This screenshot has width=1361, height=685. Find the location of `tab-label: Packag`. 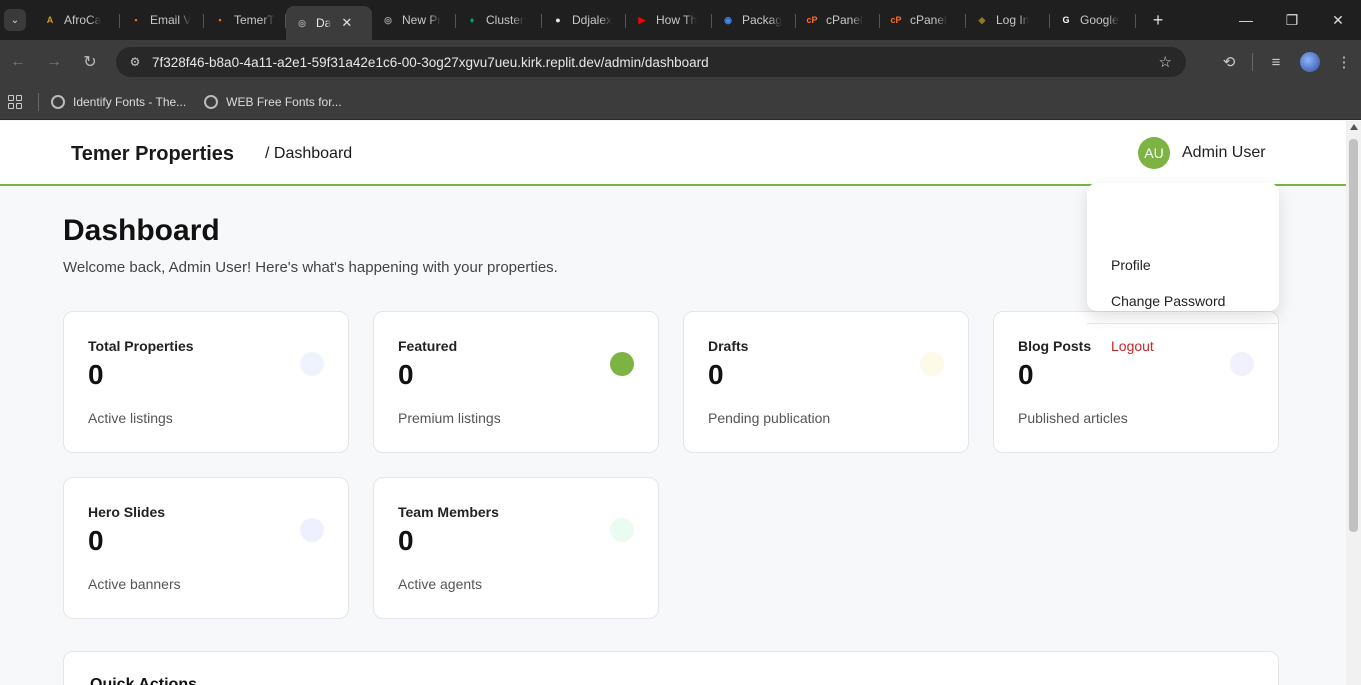

tab-label: Packag is located at coordinates (762, 20).